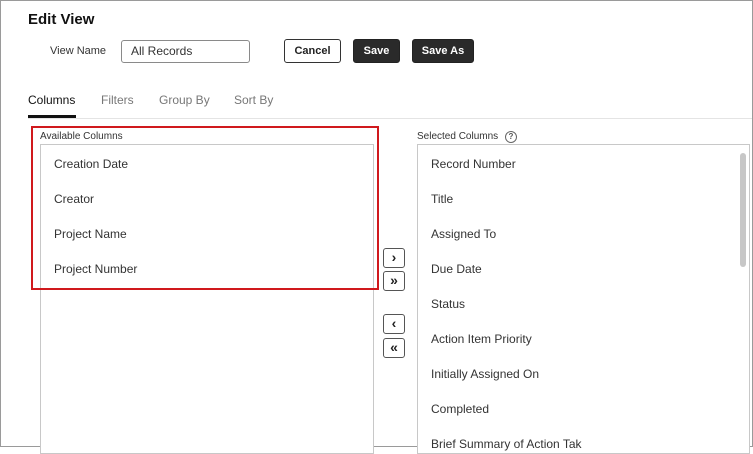 Image resolution: width=753 pixels, height=454 pixels. I want to click on available-columns-label: Available Columns, so click(81, 136).